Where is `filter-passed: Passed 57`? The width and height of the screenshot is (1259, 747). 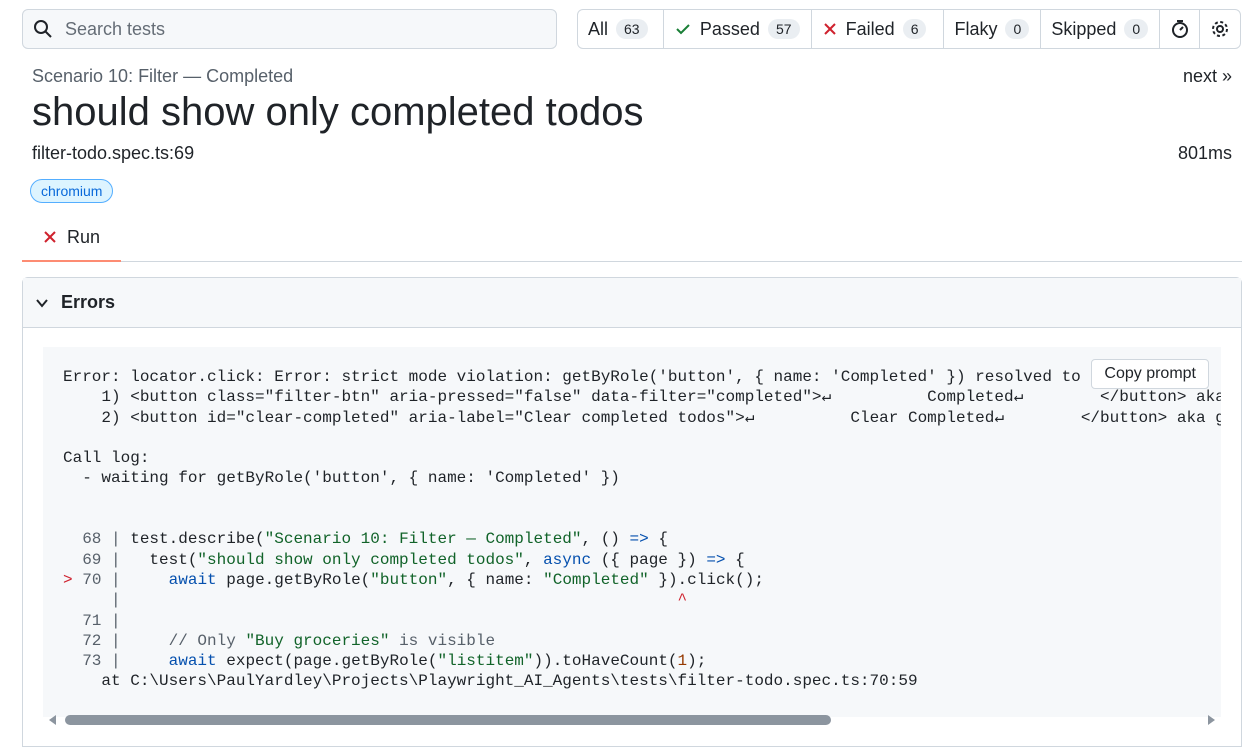
filter-passed: Passed 57 is located at coordinates (738, 29).